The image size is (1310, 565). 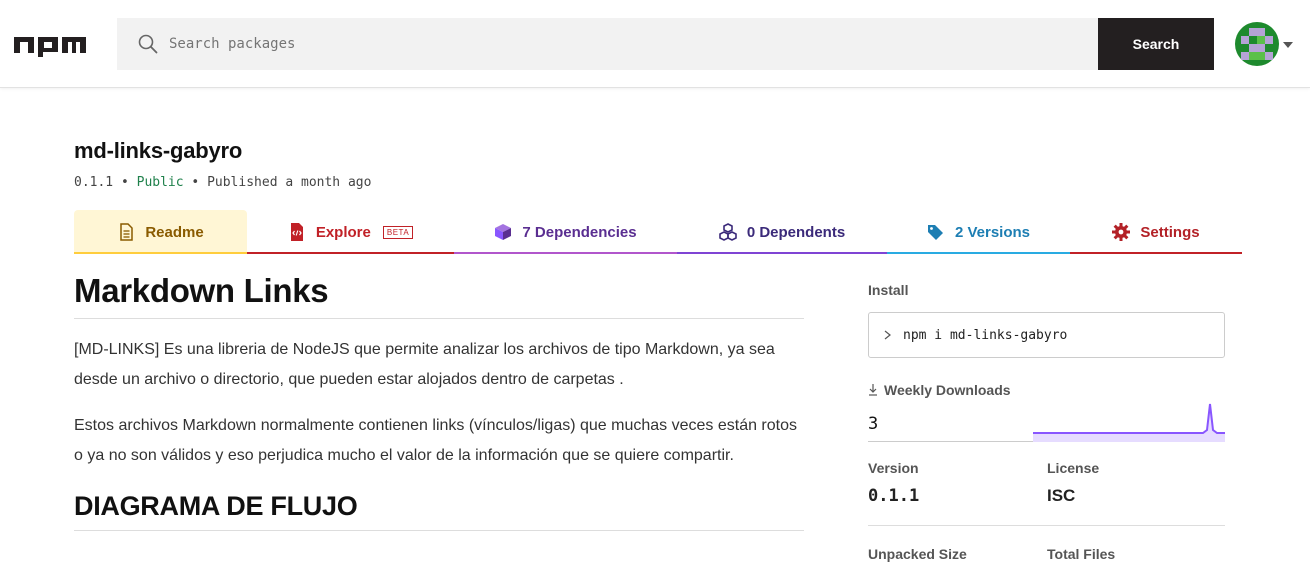 I want to click on tab-label: 0 Dependents, so click(x=796, y=232).